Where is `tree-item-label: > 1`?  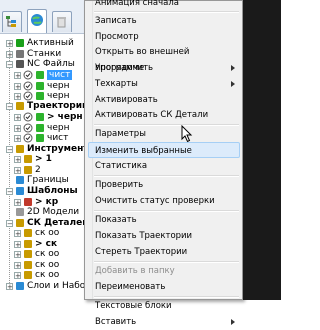
tree-item-label: > 1 is located at coordinates (43, 159).